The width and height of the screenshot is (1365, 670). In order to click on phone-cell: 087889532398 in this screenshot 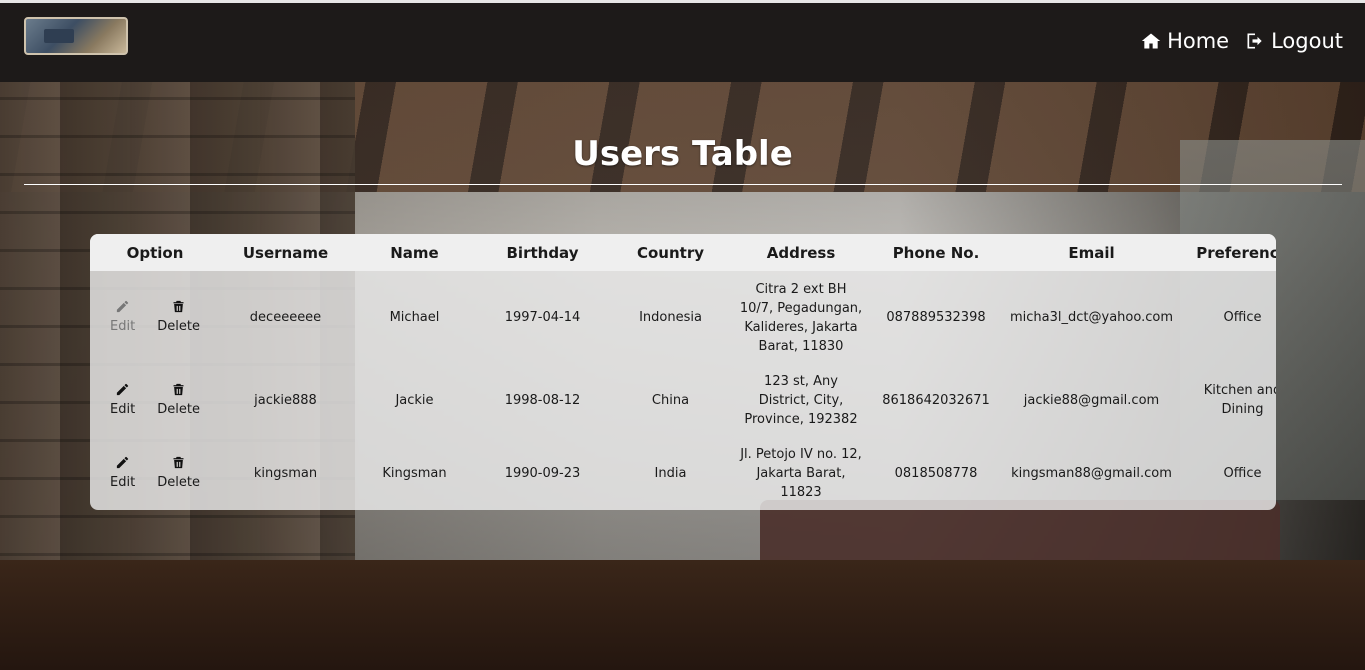, I will do `click(936, 317)`.